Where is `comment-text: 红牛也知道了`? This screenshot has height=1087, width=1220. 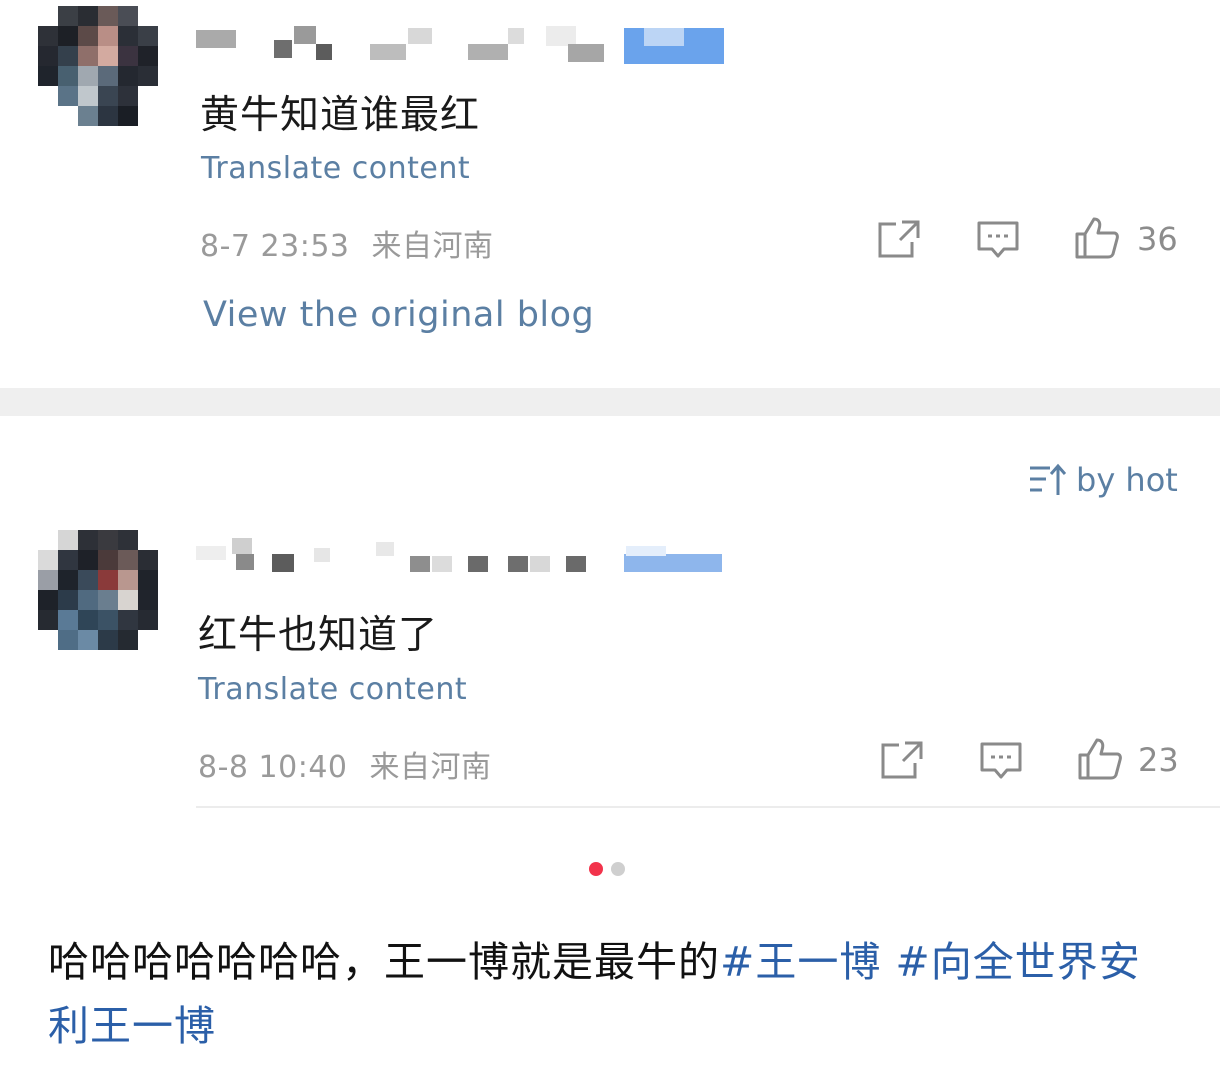
comment-text: 红牛也知道了 is located at coordinates (318, 635).